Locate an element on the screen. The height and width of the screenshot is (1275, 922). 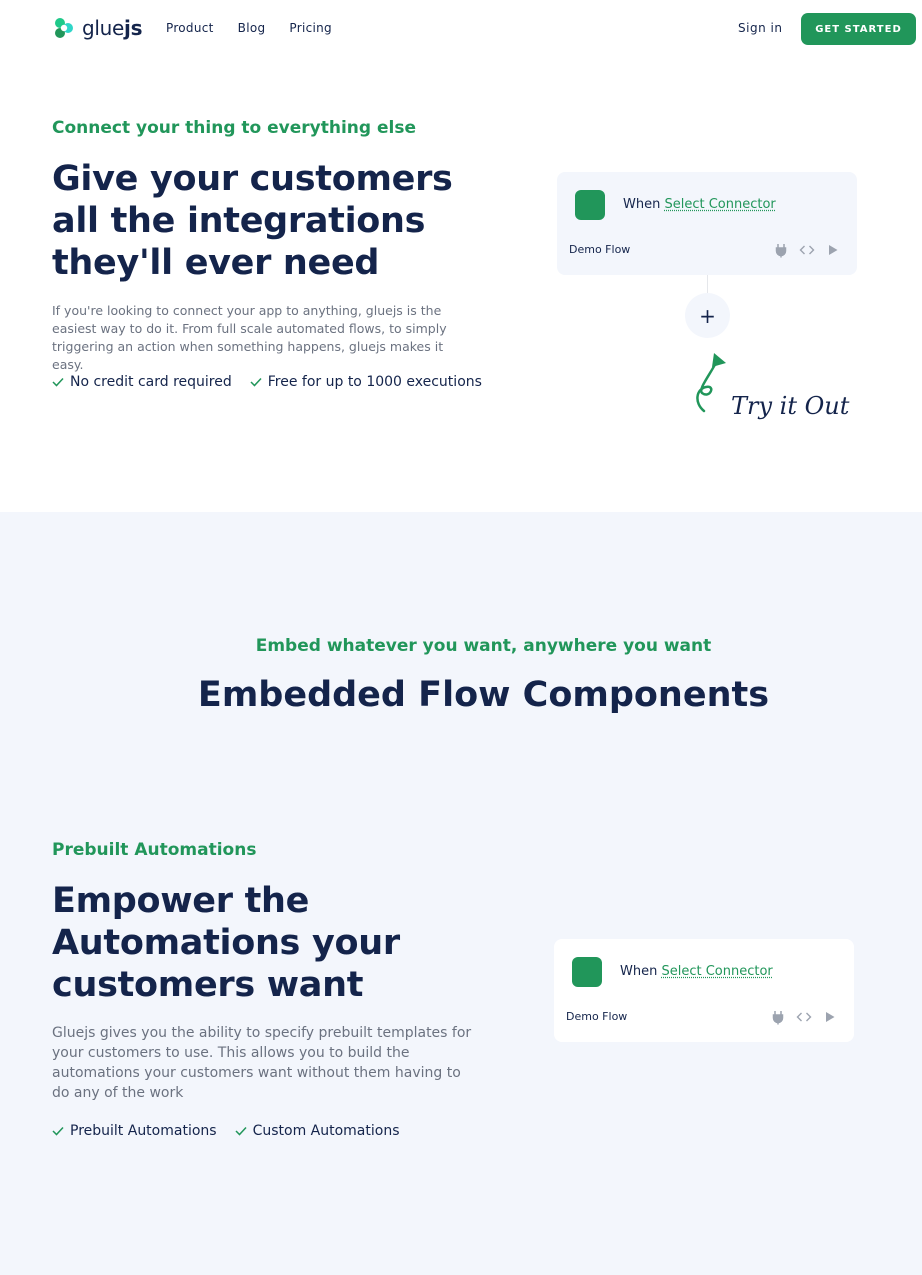
nav-pricing: Pricing is located at coordinates (310, 28).